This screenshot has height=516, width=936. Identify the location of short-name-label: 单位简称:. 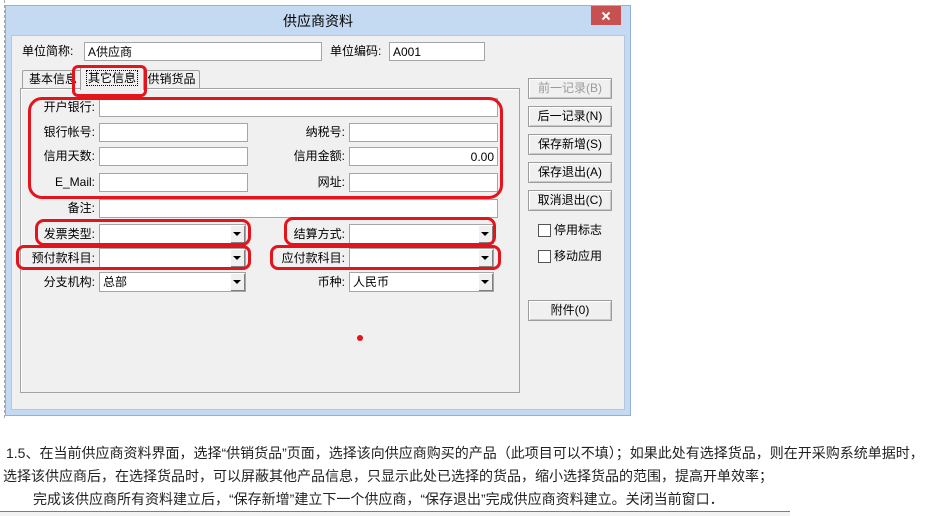
(48, 51).